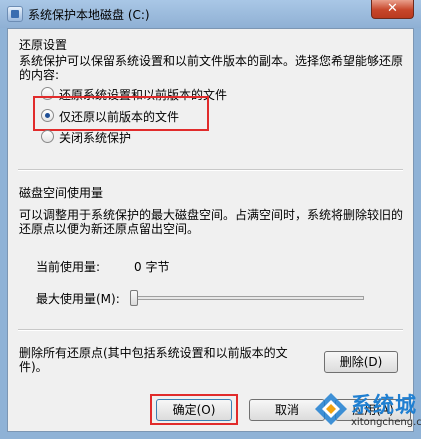 The image size is (421, 439). I want to click on watermark-url: xitongcheng.com, so click(386, 422).